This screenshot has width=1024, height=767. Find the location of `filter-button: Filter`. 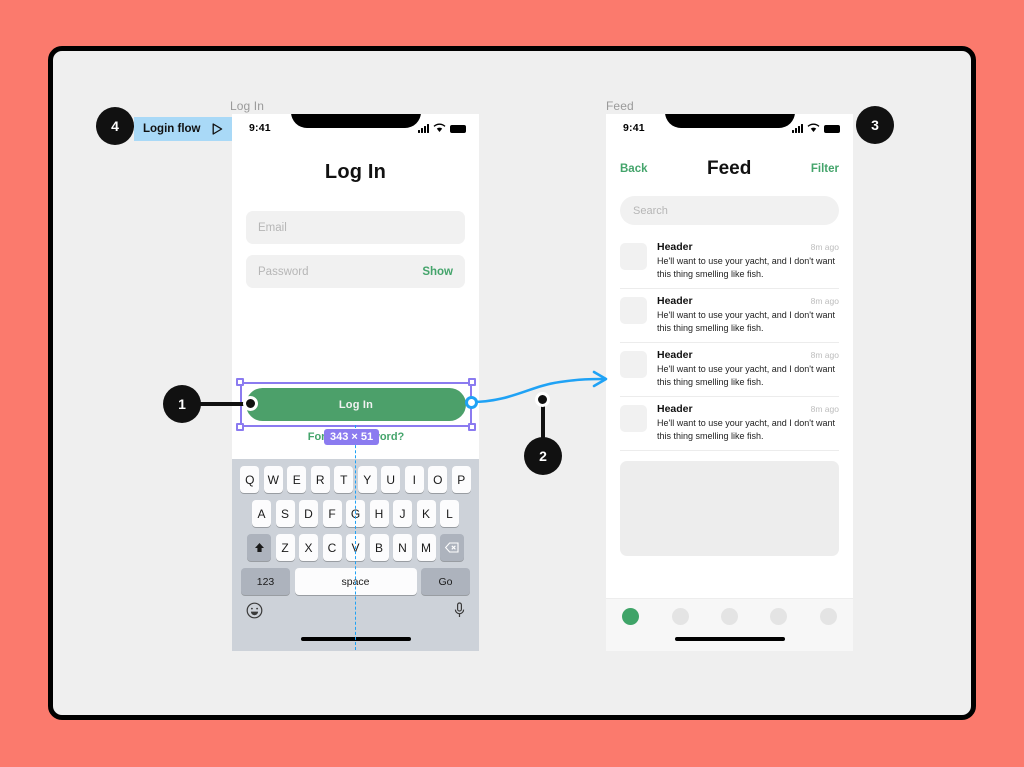

filter-button: Filter is located at coordinates (825, 169).